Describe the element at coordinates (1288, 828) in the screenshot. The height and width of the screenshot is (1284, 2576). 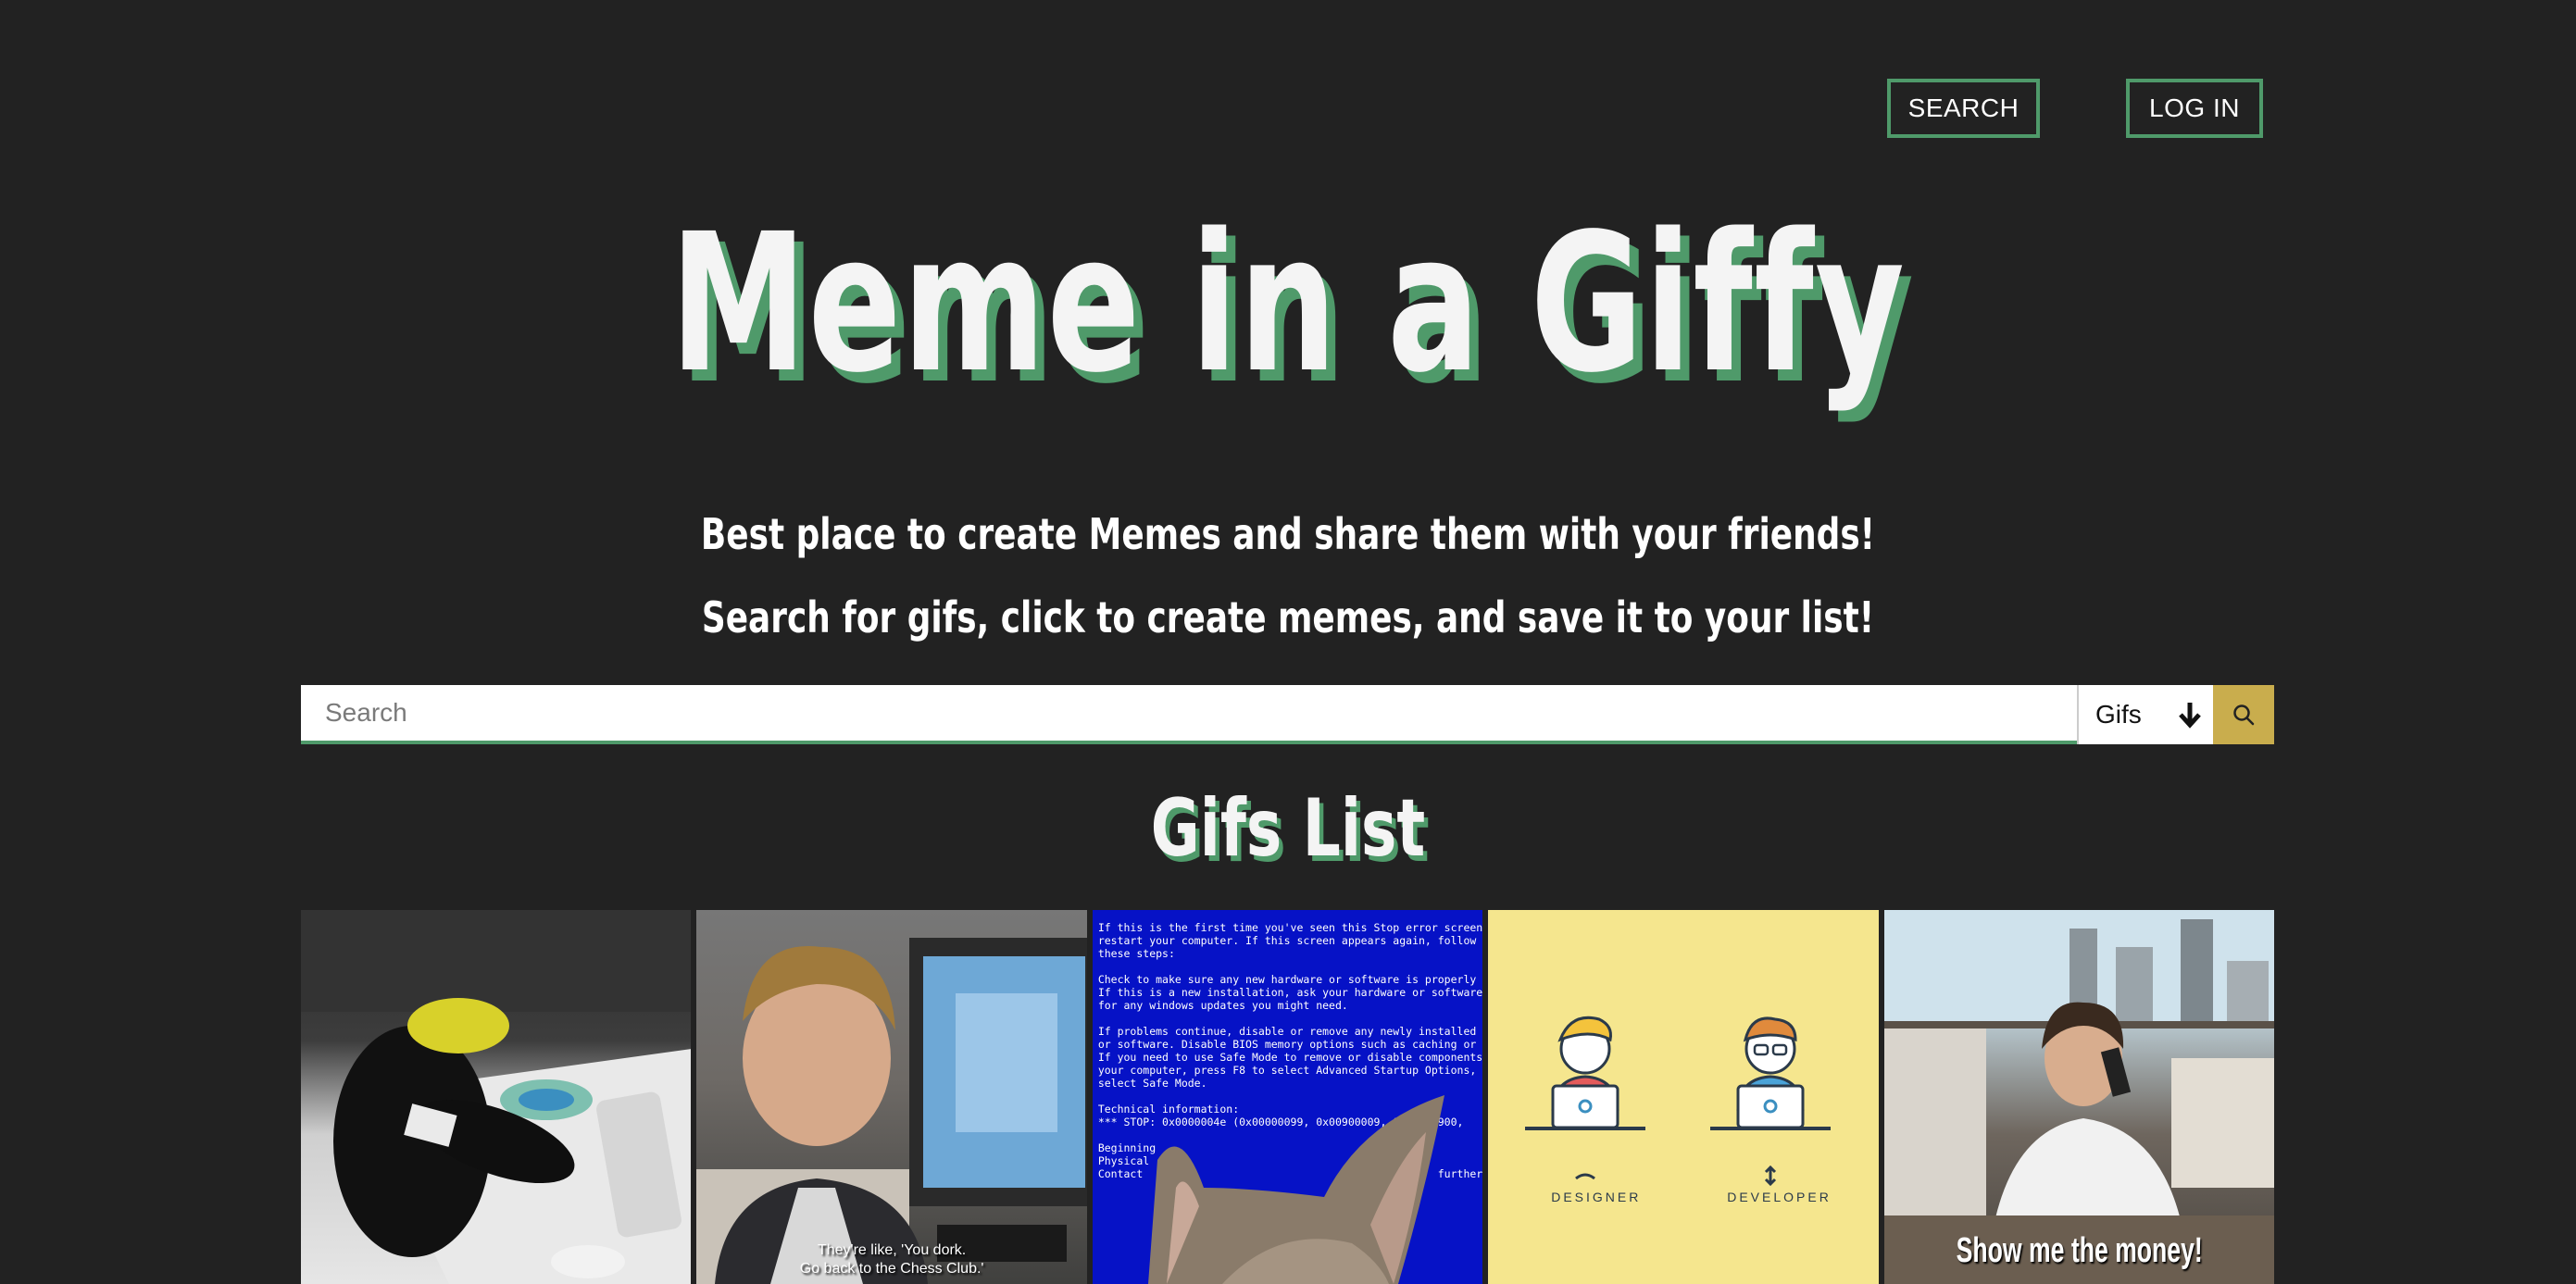
I see `gifs-list-title: Gifs List` at that location.